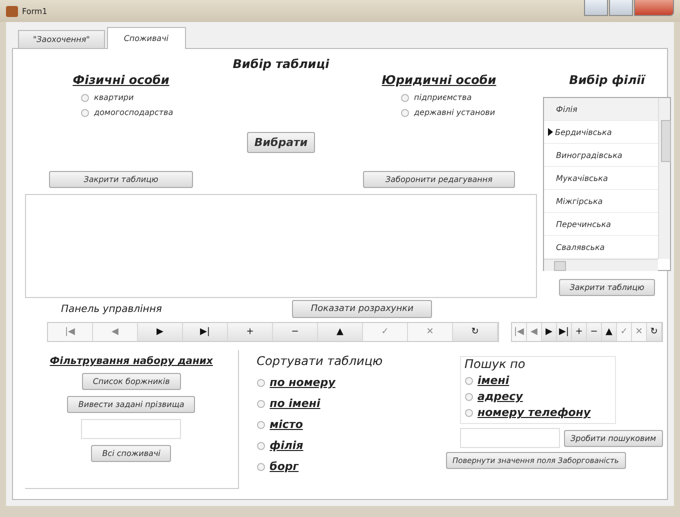  Describe the element at coordinates (295, 403) in the screenshot. I see `radio-label: по імені` at that location.